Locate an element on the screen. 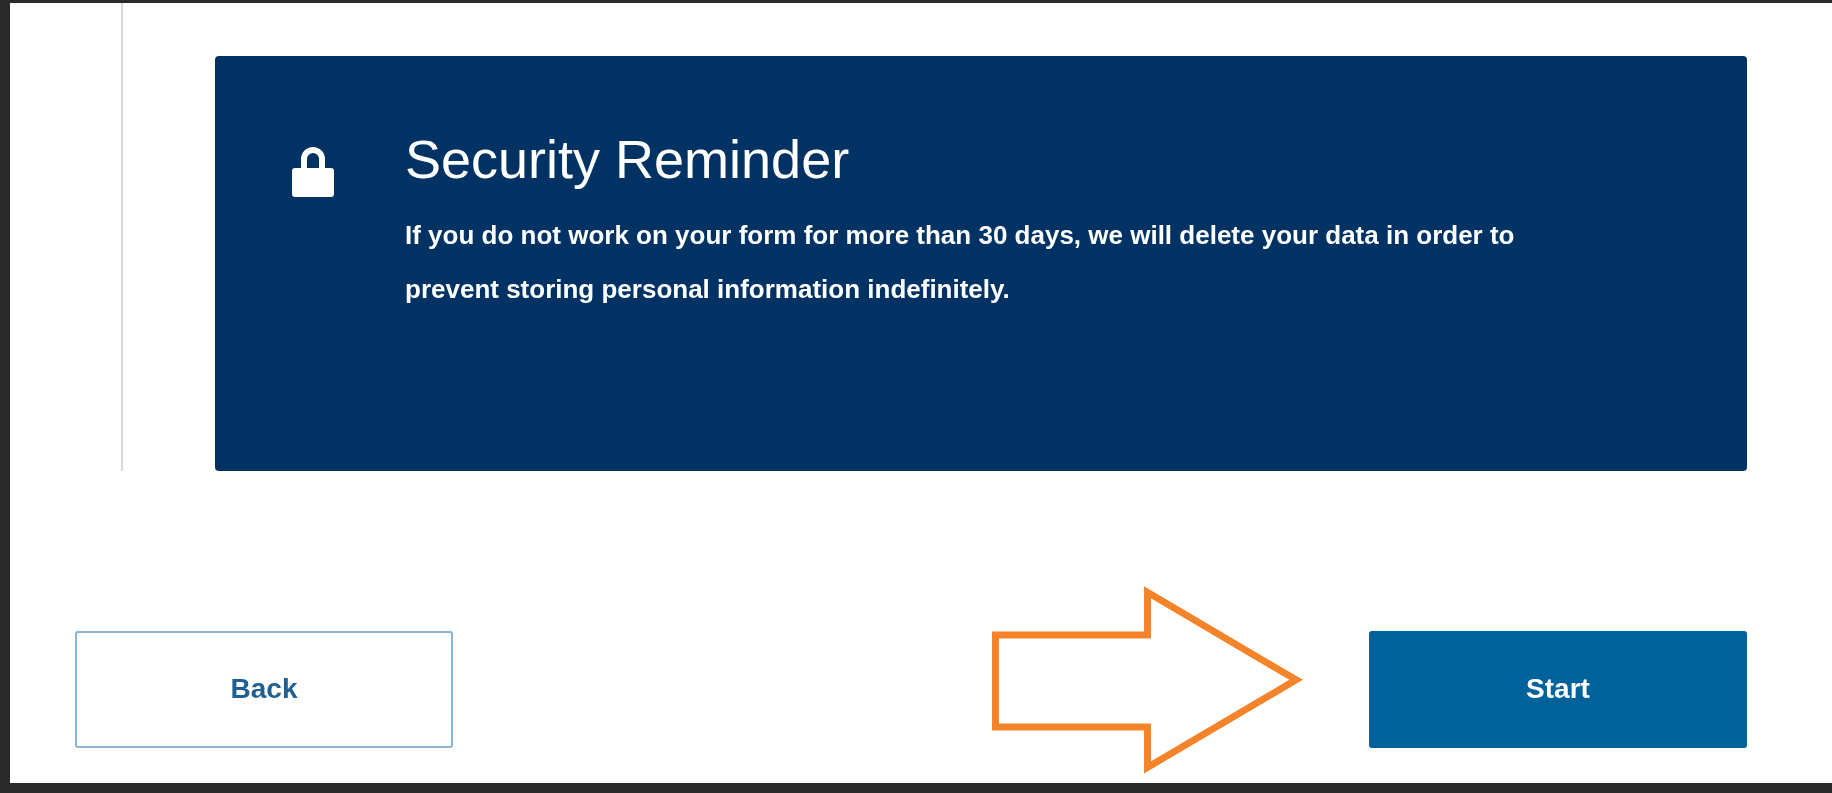  back-button: Back is located at coordinates (264, 689).